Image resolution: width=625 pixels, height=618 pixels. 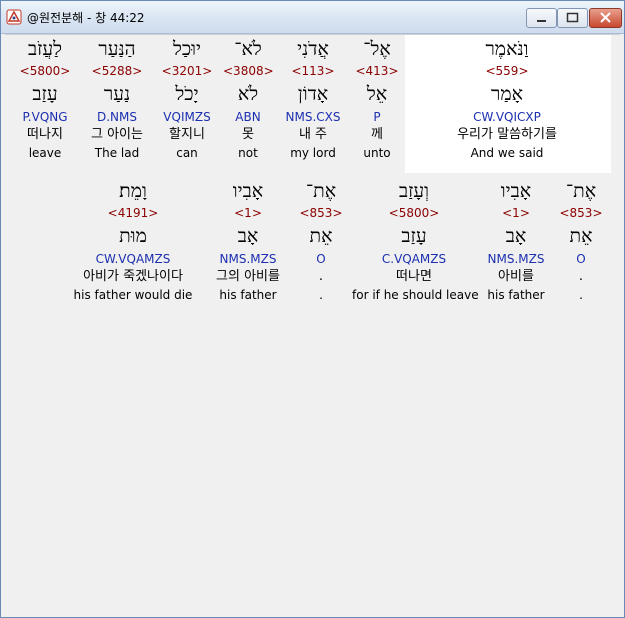 What do you see at coordinates (415, 295) in the screenshot?
I see `english-gloss: for if he should leave` at bounding box center [415, 295].